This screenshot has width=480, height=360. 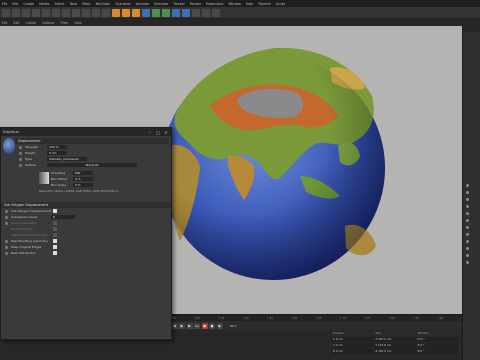 I want to click on viewport-menu-item: View, so click(x=78, y=23).